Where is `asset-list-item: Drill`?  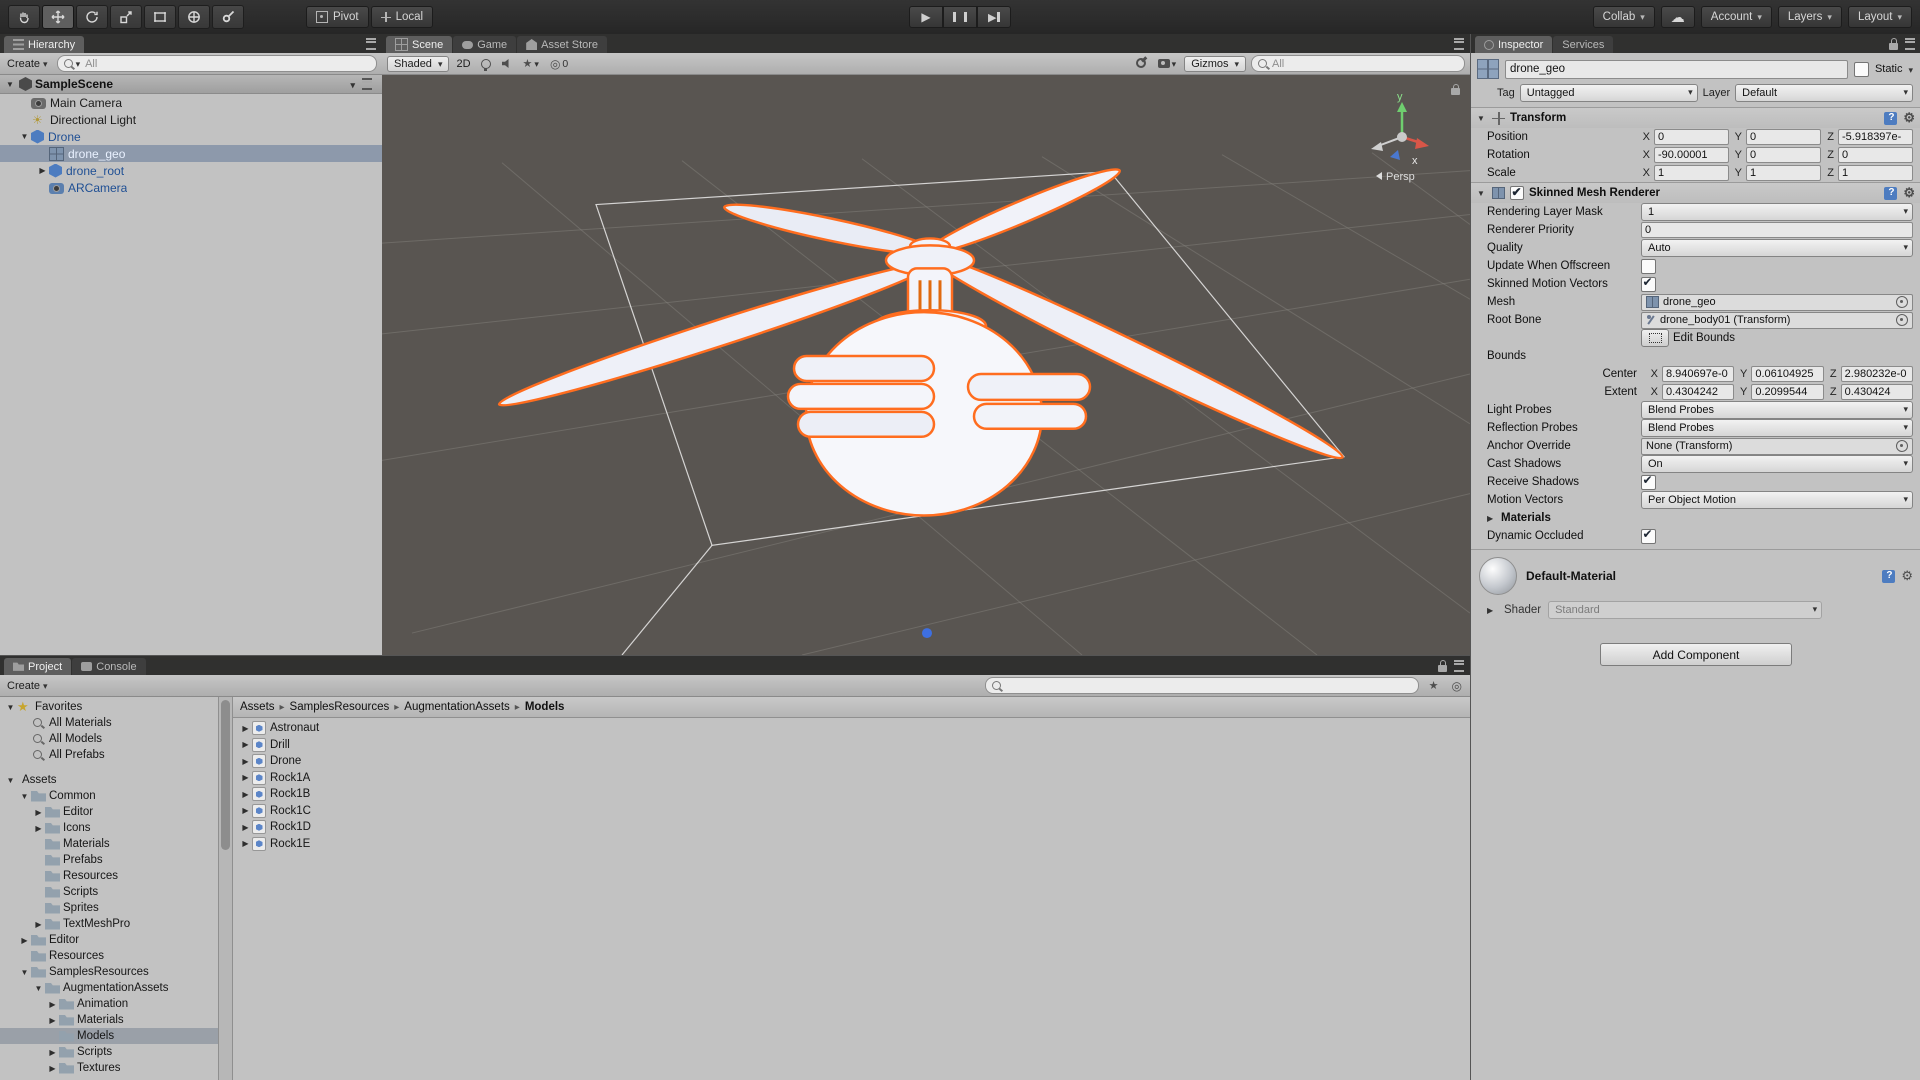
asset-list-item: Drill is located at coordinates (851, 745).